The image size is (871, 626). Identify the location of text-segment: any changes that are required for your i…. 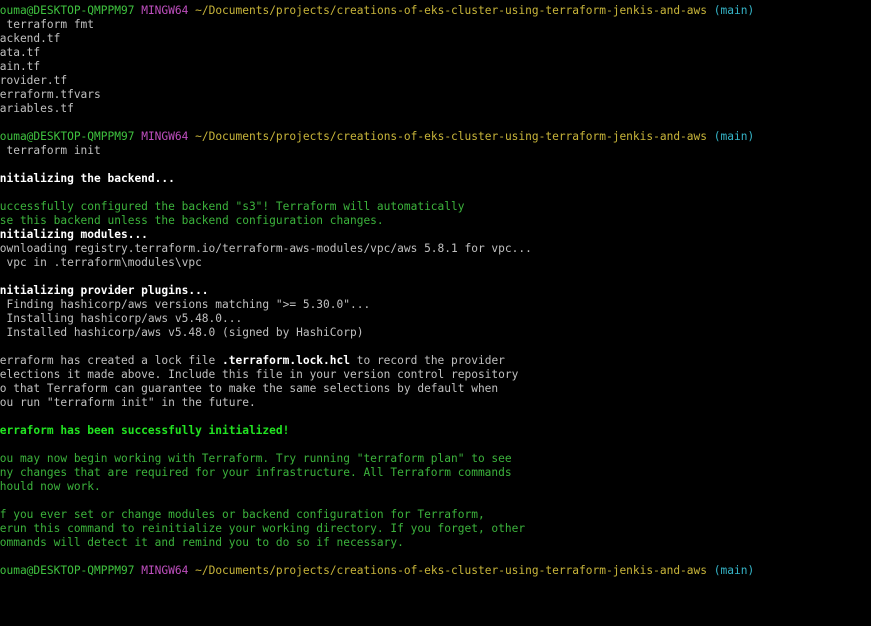
(256, 472).